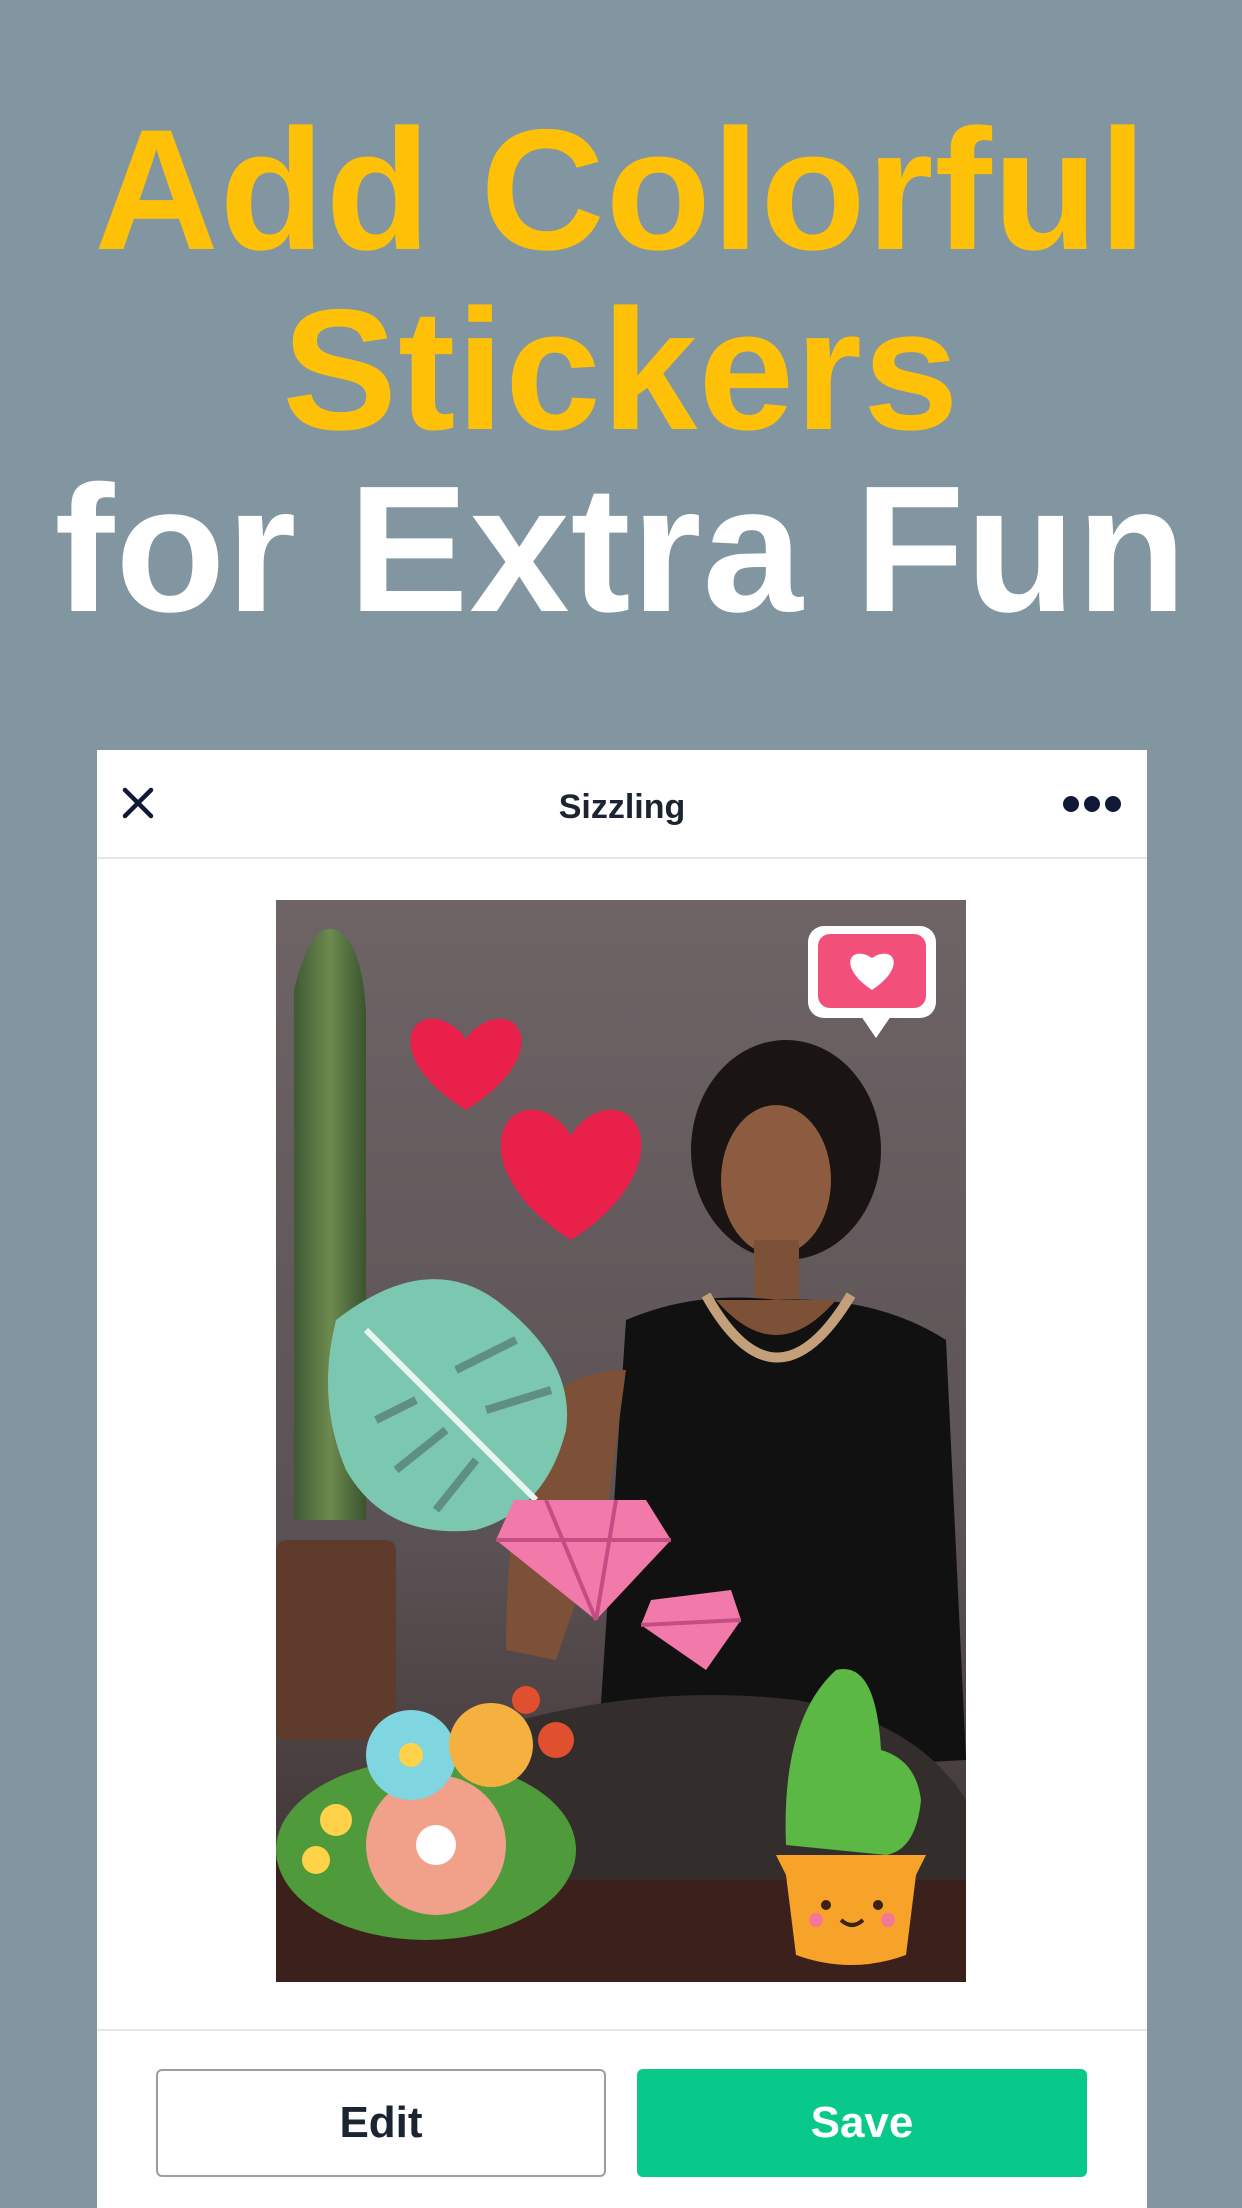  I want to click on headline-line-2: Stickers, so click(621, 370).